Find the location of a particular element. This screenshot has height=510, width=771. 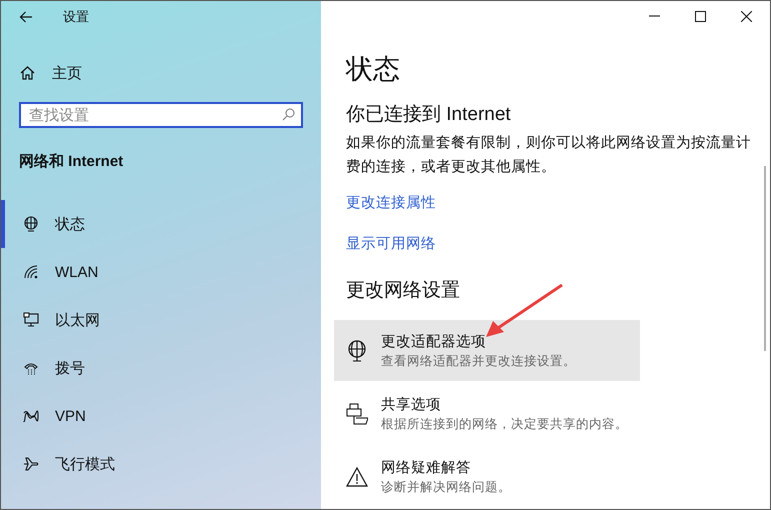

settings-item: 更改适配器选项 查看网络适配器并更改连接设置。 is located at coordinates (487, 350).